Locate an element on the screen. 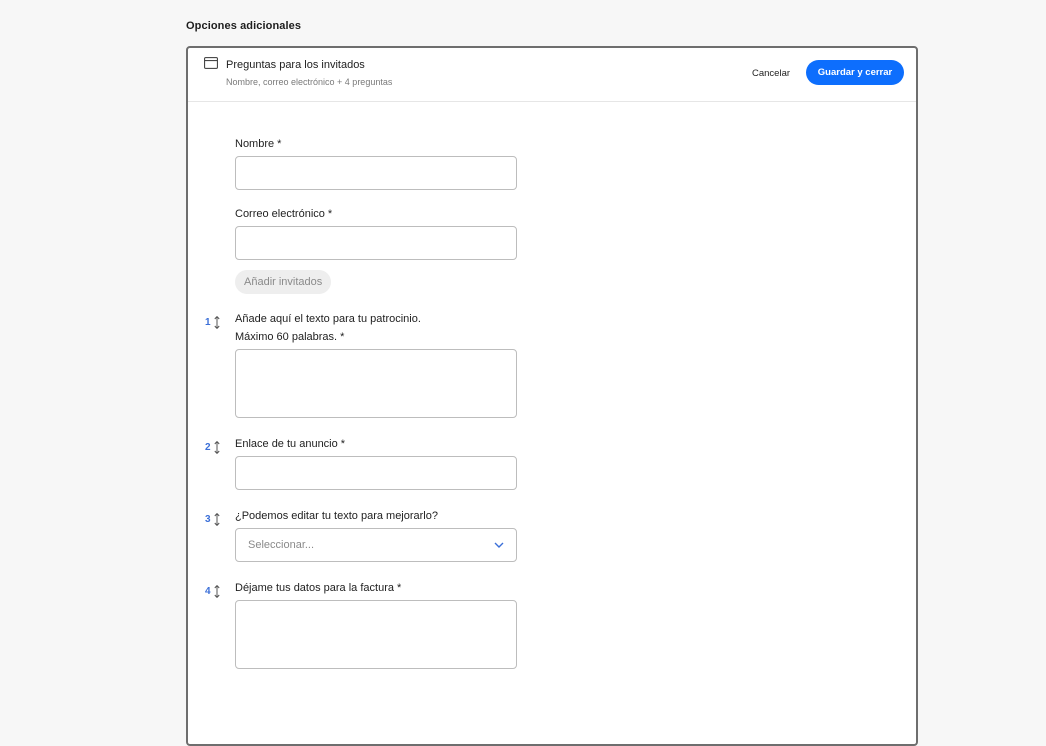 This screenshot has height=746, width=1046. question-number: 3 is located at coordinates (208, 519).